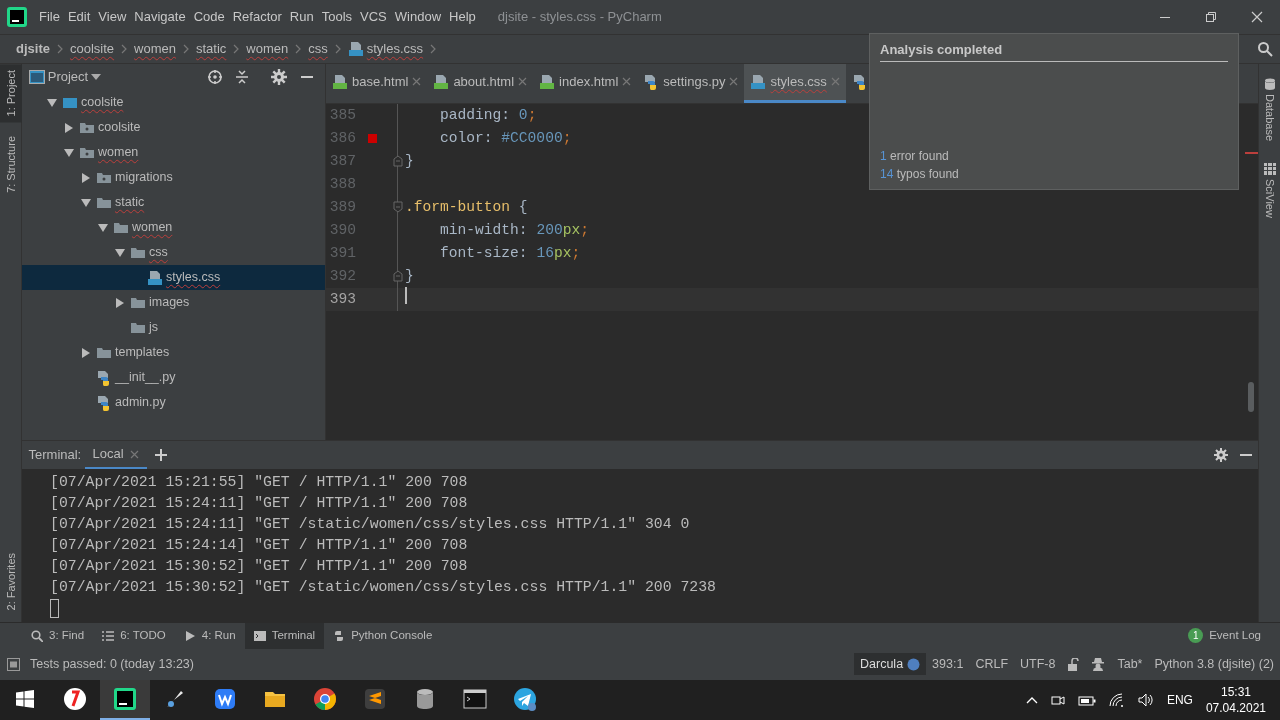  Describe the element at coordinates (225, 699) in the screenshot. I see `writer-icon` at that location.